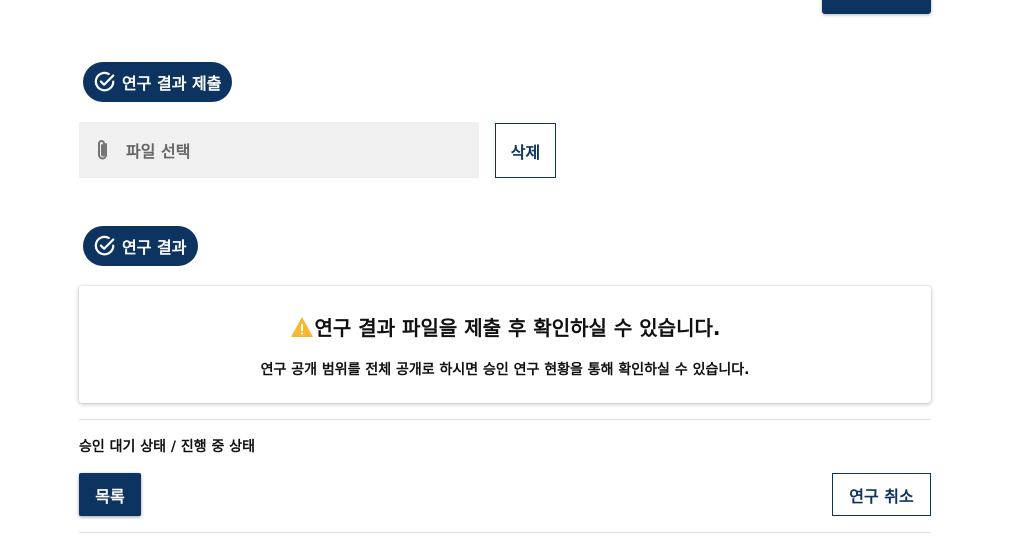 This screenshot has width=1016, height=550. I want to click on notice-title: 연구 결과 파일을 제출 후 확인하실 수 있습니다., so click(517, 328).